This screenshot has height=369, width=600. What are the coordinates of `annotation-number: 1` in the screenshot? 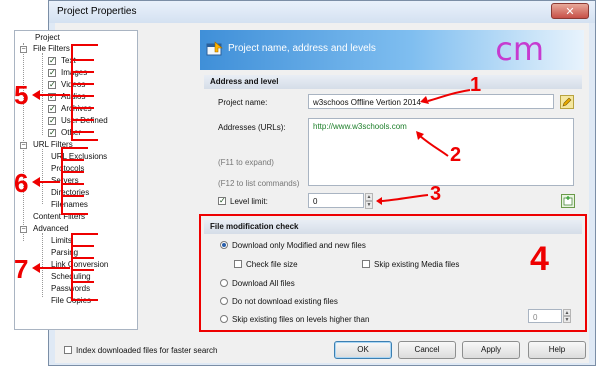 It's located at (476, 85).